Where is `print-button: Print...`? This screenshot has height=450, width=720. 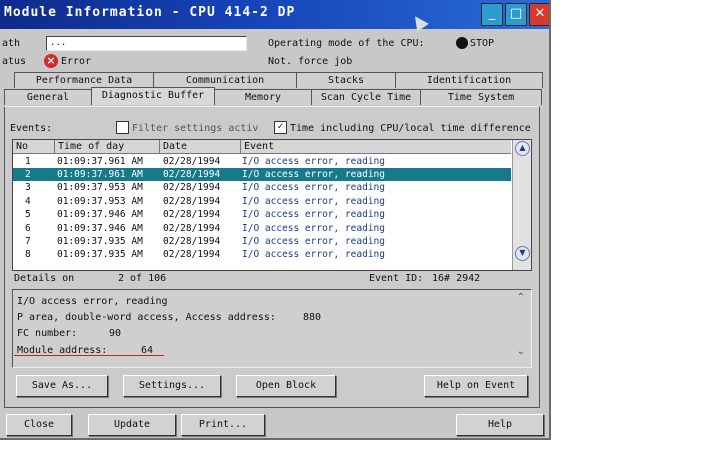
print-button: Print... is located at coordinates (223, 425).